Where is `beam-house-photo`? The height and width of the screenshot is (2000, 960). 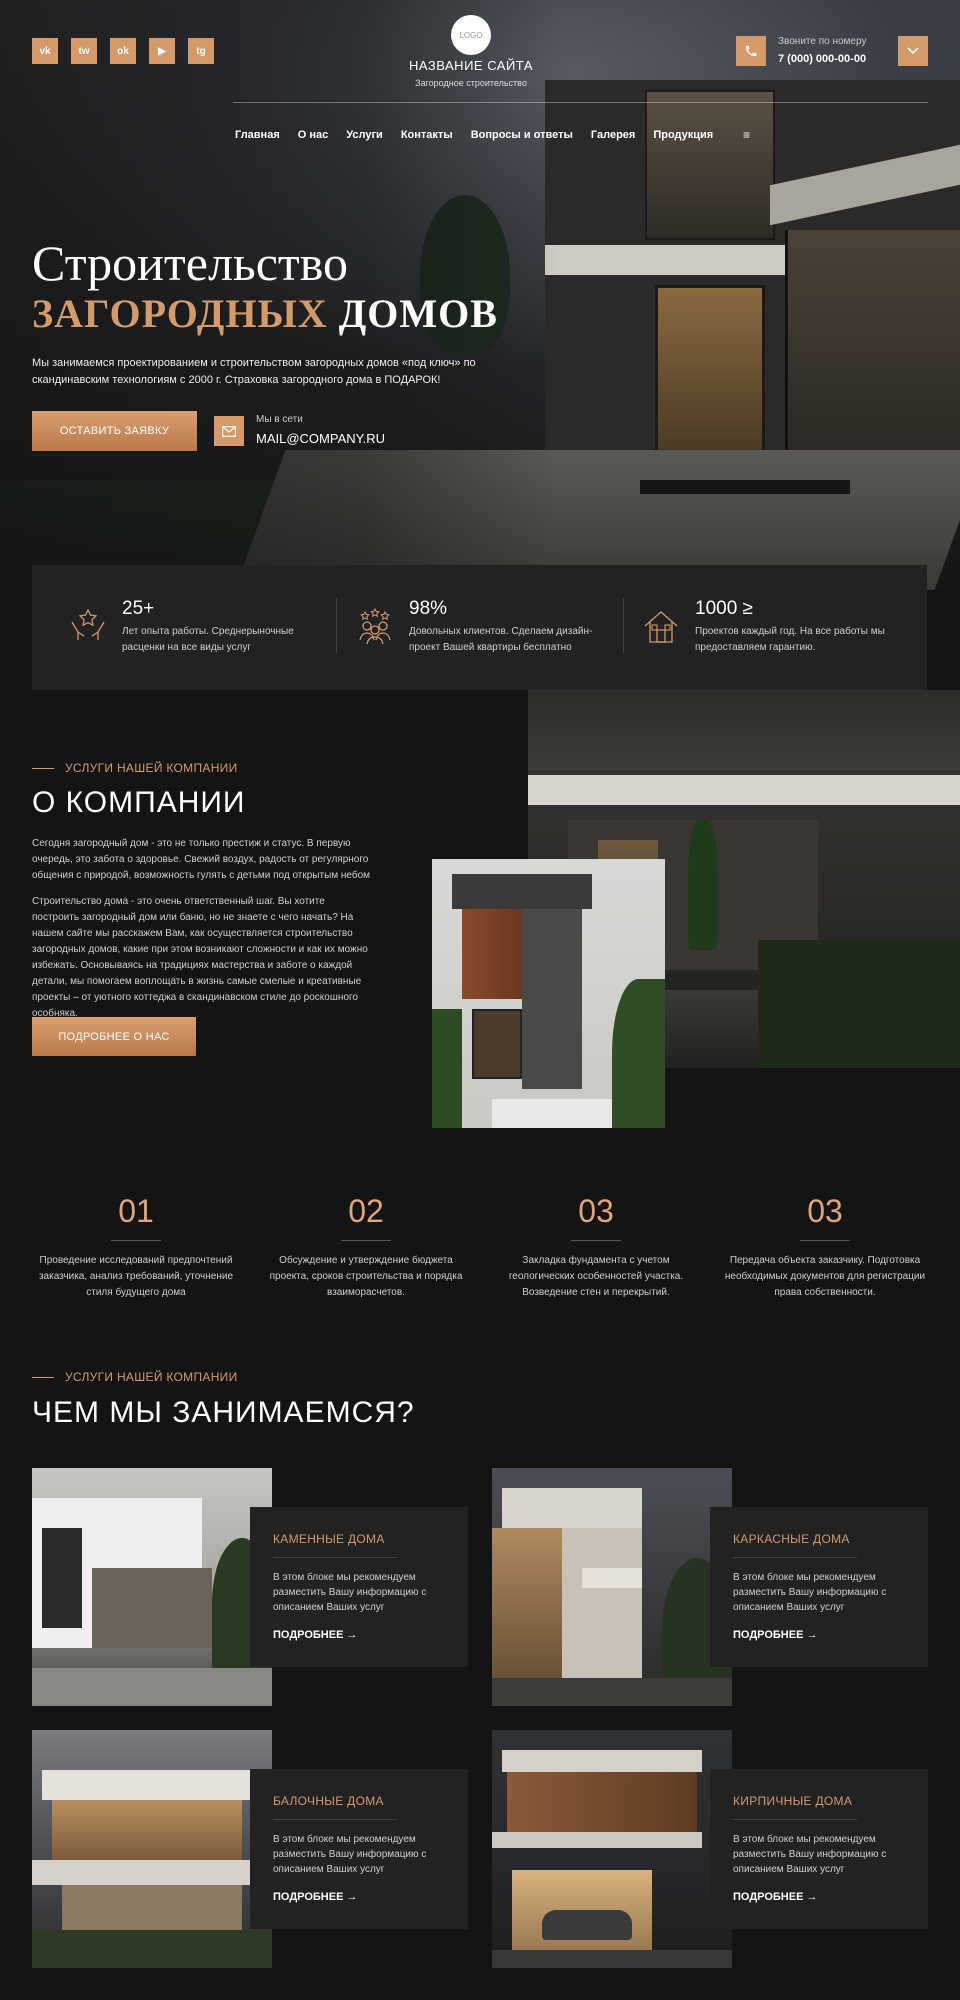
beam-house-photo is located at coordinates (152, 1849).